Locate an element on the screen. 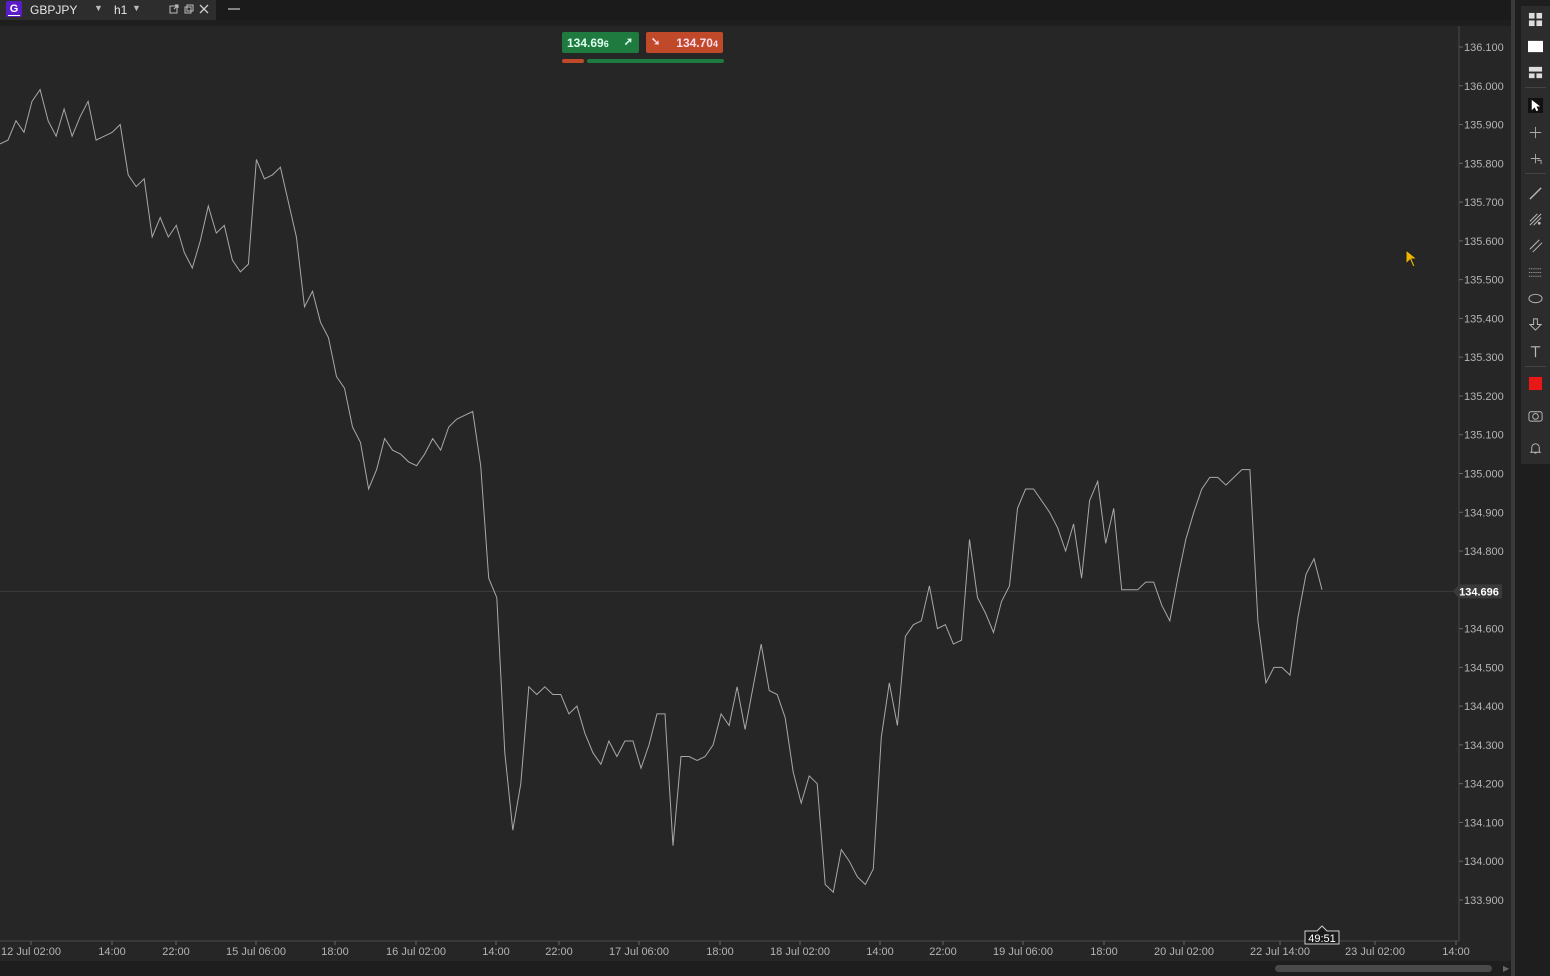 Image resolution: width=1550 pixels, height=976 pixels. price-axis-label: 134.800 is located at coordinates (1484, 552).